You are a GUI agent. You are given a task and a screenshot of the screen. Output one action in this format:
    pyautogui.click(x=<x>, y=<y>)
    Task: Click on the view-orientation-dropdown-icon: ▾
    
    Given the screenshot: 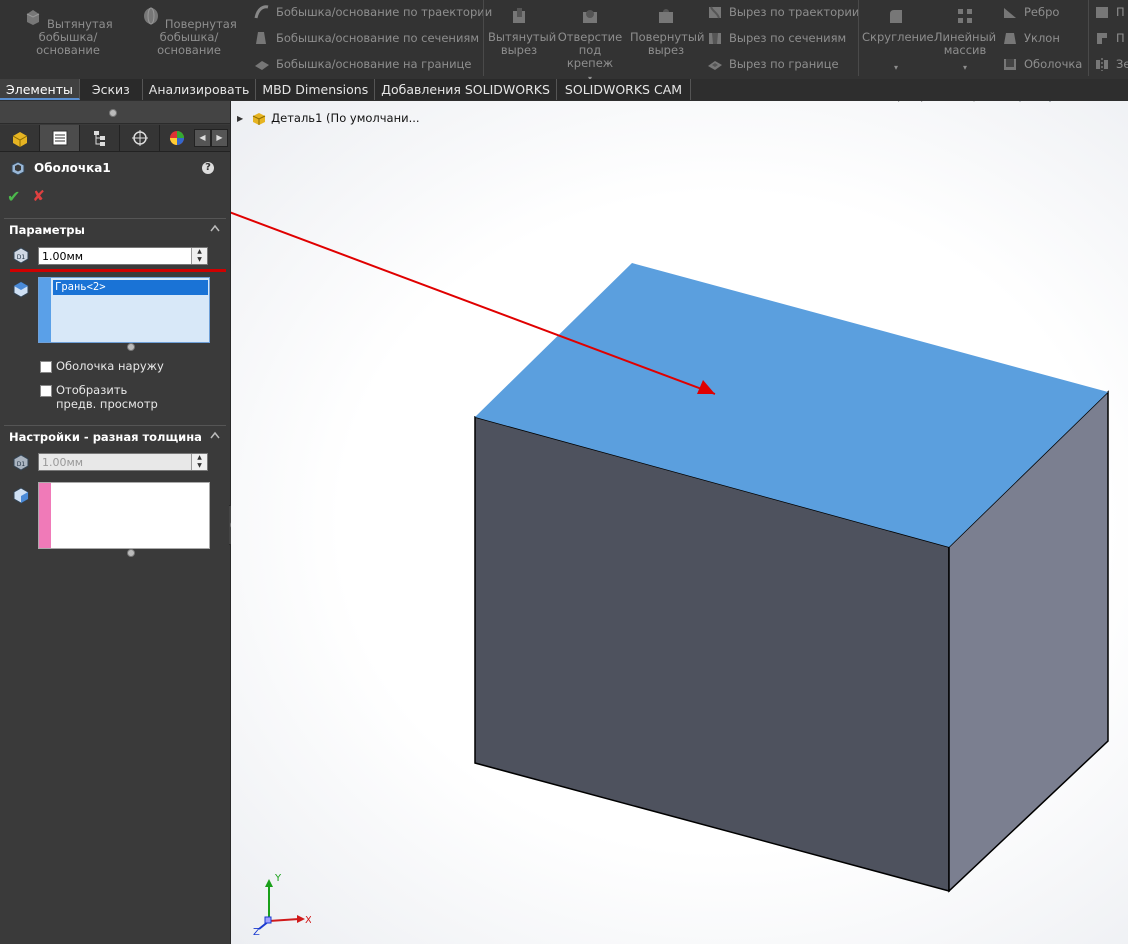 What is the action you would take?
    pyautogui.click(x=1035, y=102)
    